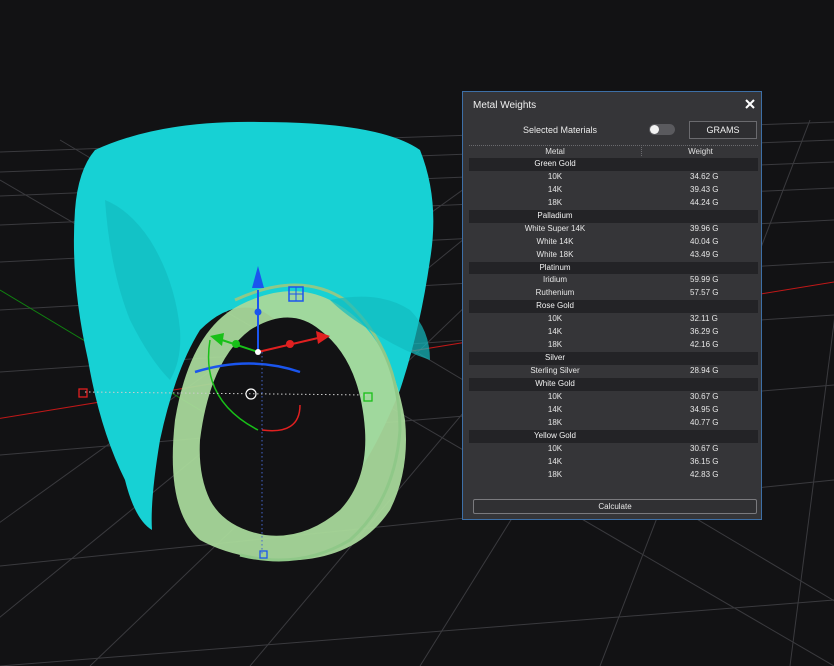 Image resolution: width=834 pixels, height=666 pixels. Describe the element at coordinates (704, 254) in the screenshot. I see `weight-value: 43.49 G` at that location.